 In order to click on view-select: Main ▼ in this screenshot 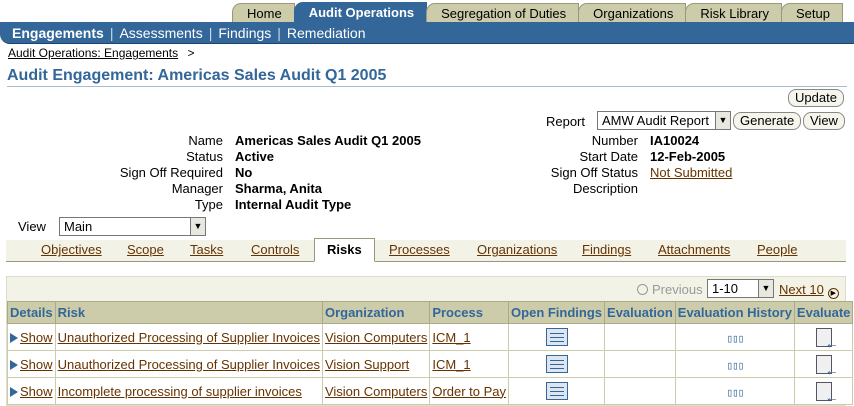, I will do `click(132, 226)`.